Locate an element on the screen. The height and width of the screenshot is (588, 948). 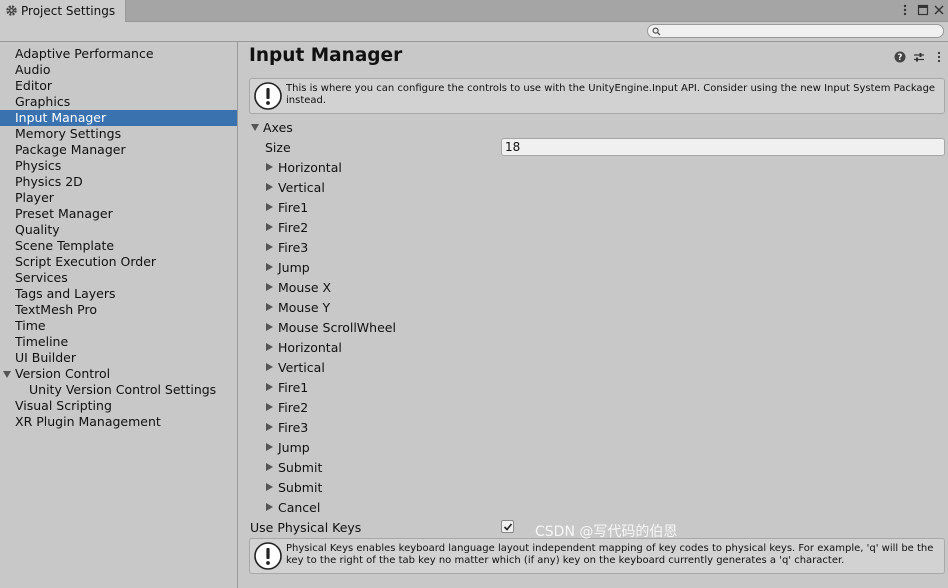
kebab-menu-icon is located at coordinates (905, 10).